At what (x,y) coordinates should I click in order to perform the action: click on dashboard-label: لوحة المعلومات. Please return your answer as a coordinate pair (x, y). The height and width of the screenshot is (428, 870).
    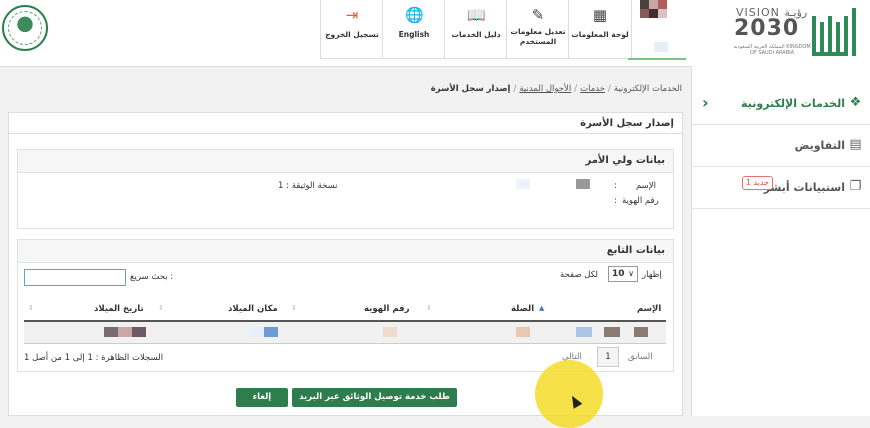
    Looking at the image, I should click on (600, 34).